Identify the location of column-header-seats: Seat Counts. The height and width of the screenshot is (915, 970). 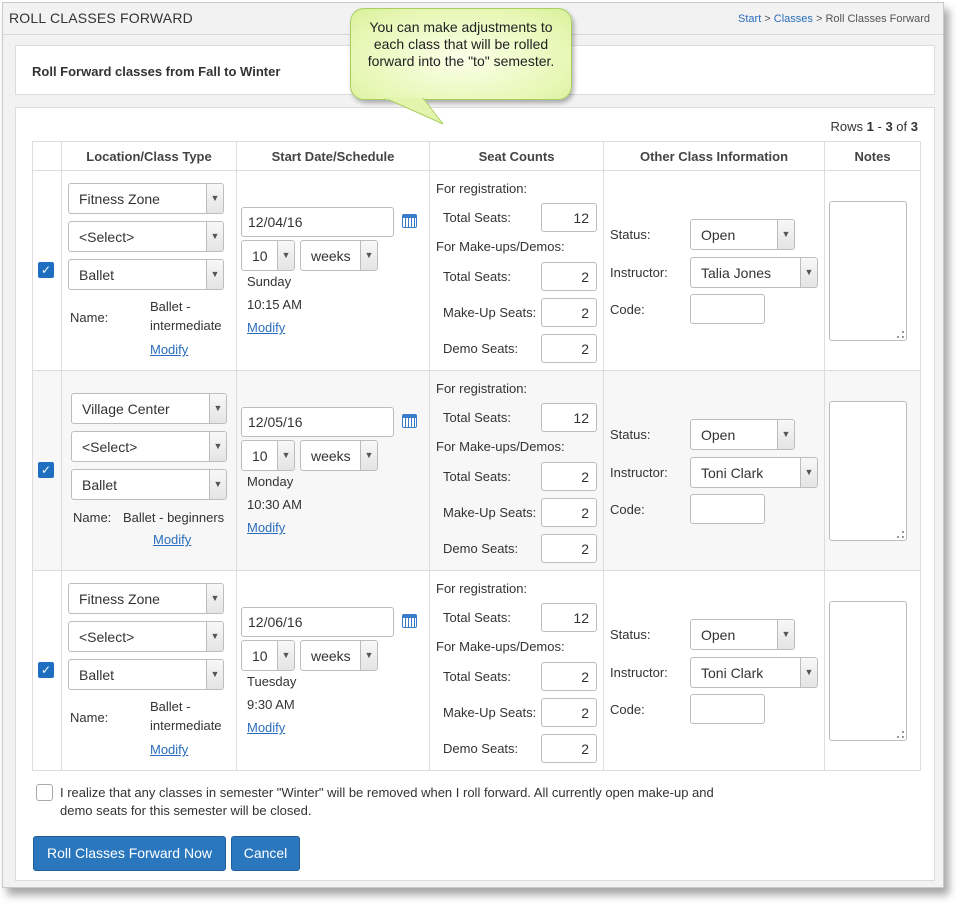
(516, 156).